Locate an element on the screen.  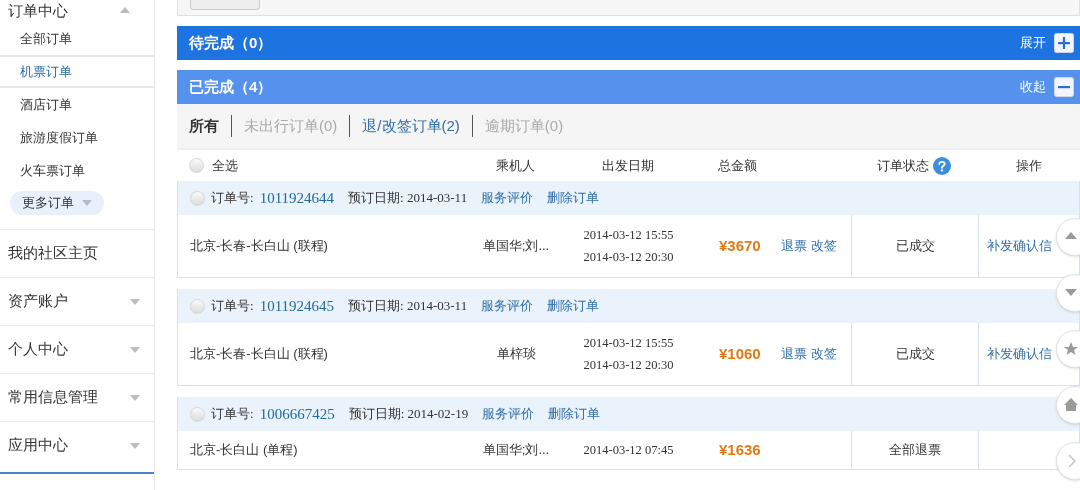
filter-tab: 所有 is located at coordinates (204, 126).